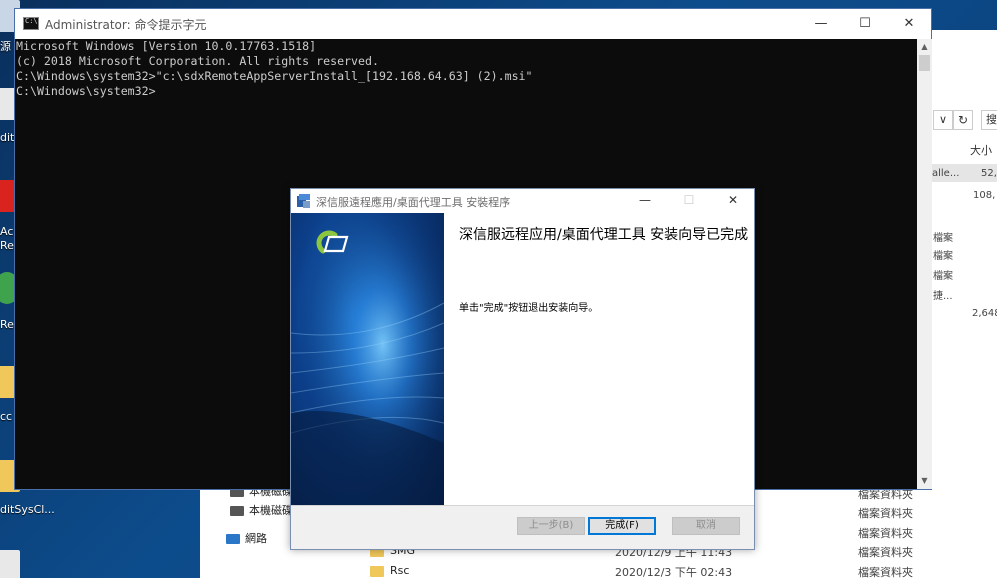  What do you see at coordinates (126, 25) in the screenshot?
I see `window-title: Administrator: 命令提示字元` at bounding box center [126, 25].